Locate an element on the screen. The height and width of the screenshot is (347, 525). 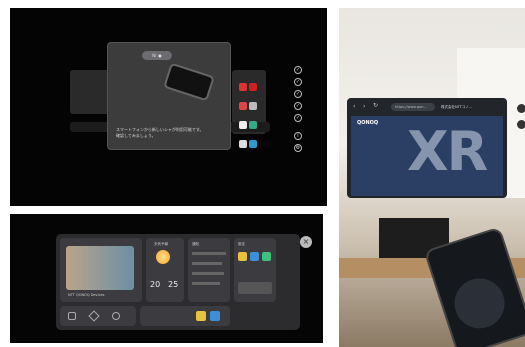
forward-icon: › is located at coordinates (364, 106).